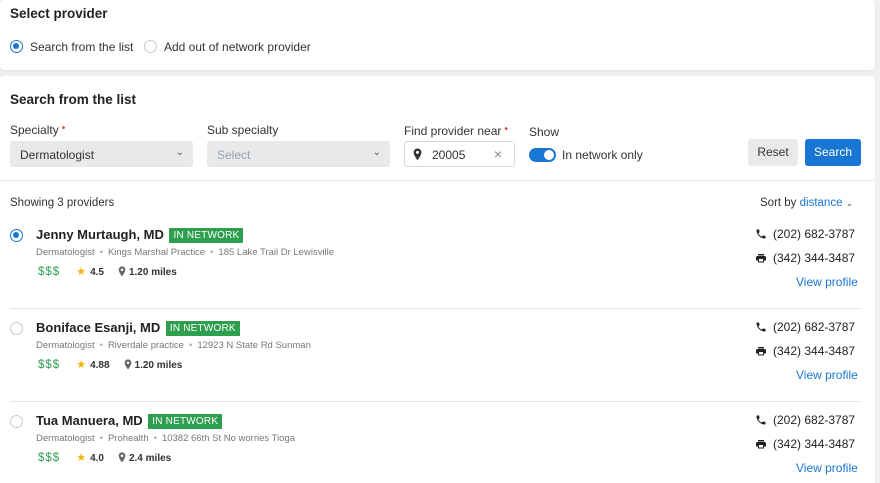  What do you see at coordinates (89, 420) in the screenshot?
I see `provider-name: Tua Manuera, MD` at bounding box center [89, 420].